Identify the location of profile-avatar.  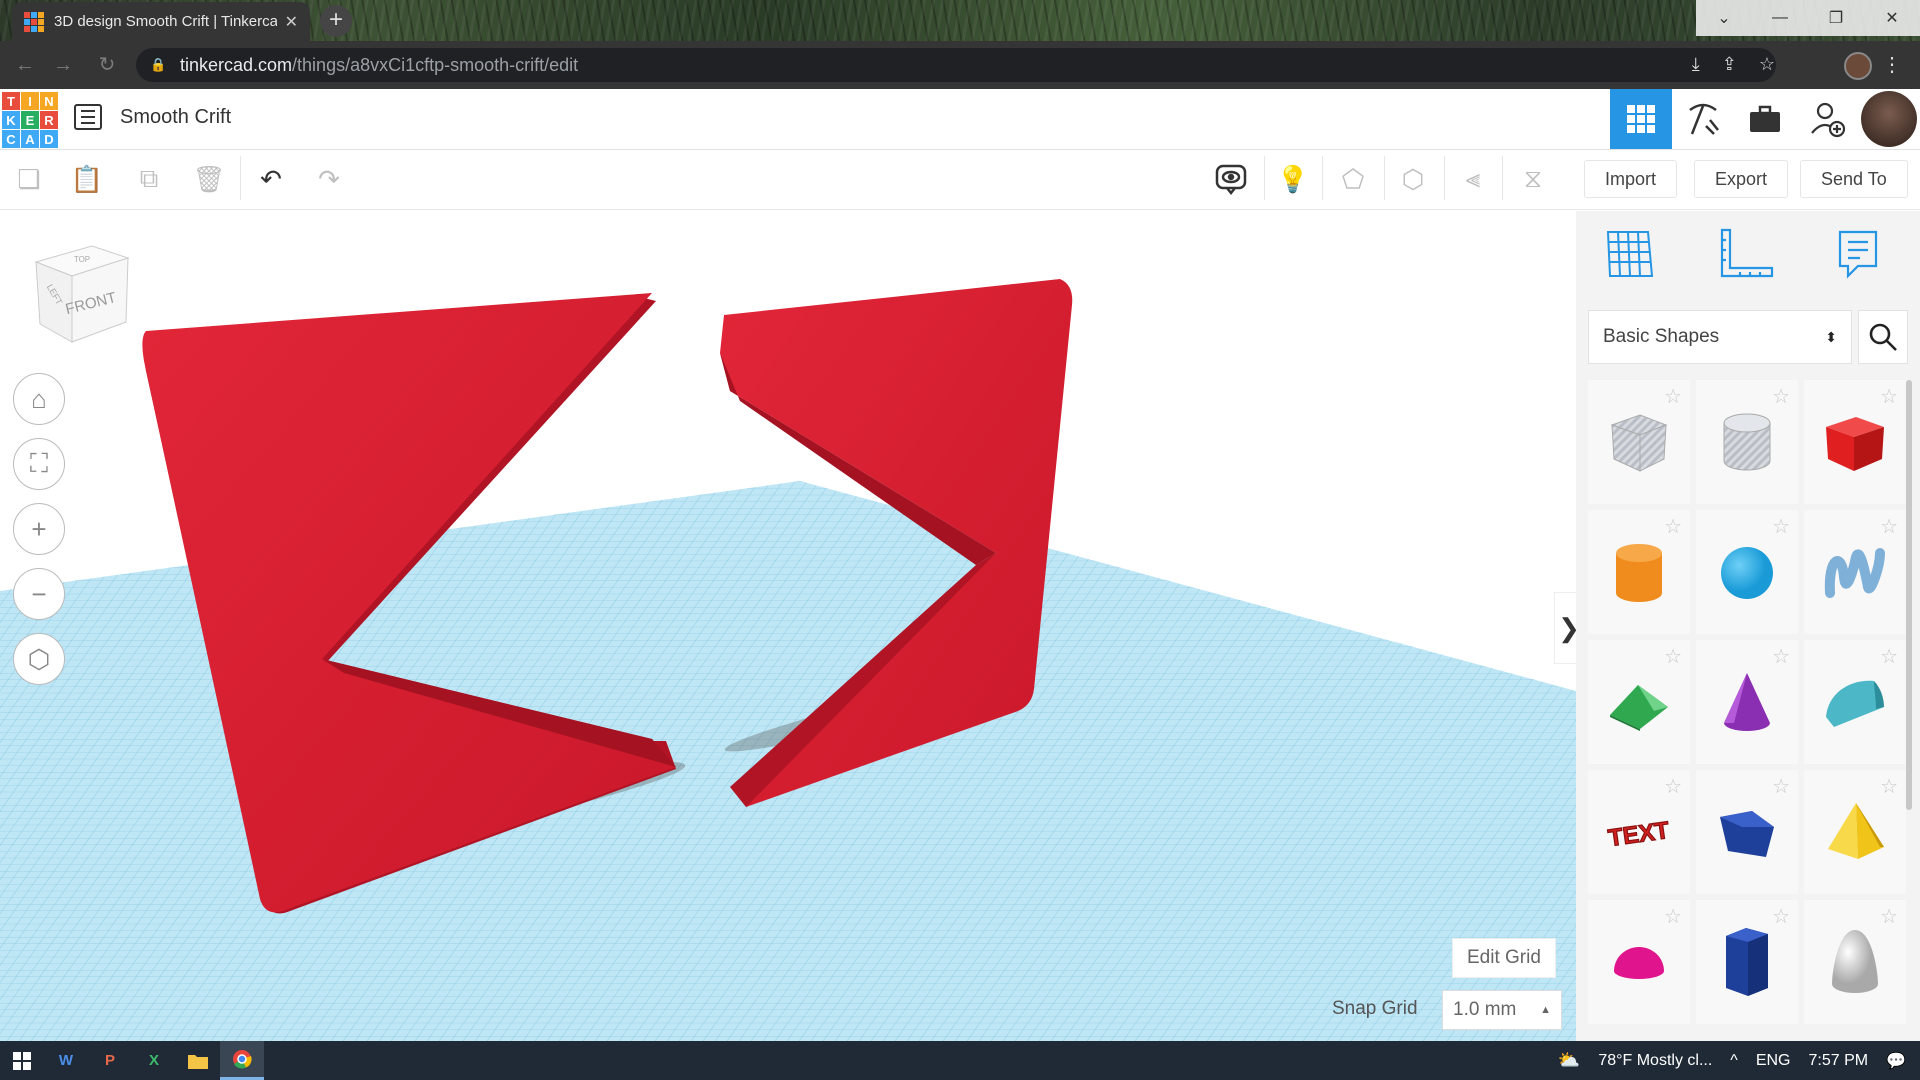
(1858, 66).